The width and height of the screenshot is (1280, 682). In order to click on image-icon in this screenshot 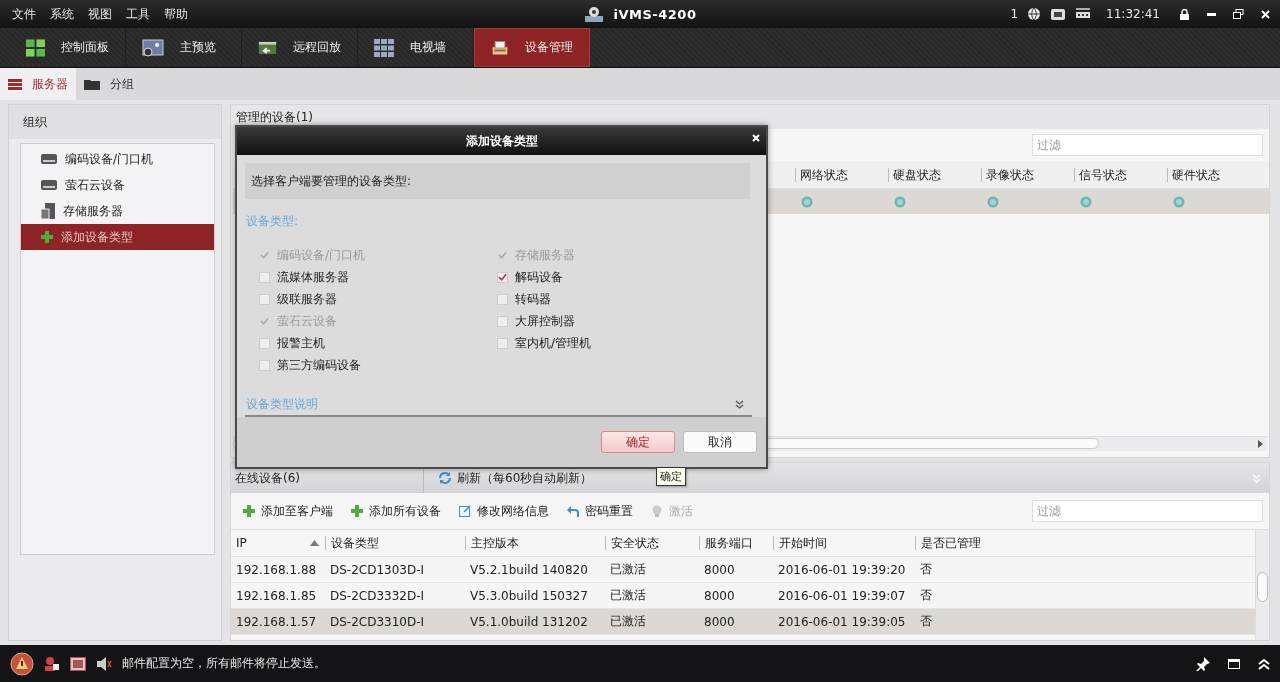, I will do `click(78, 663)`.